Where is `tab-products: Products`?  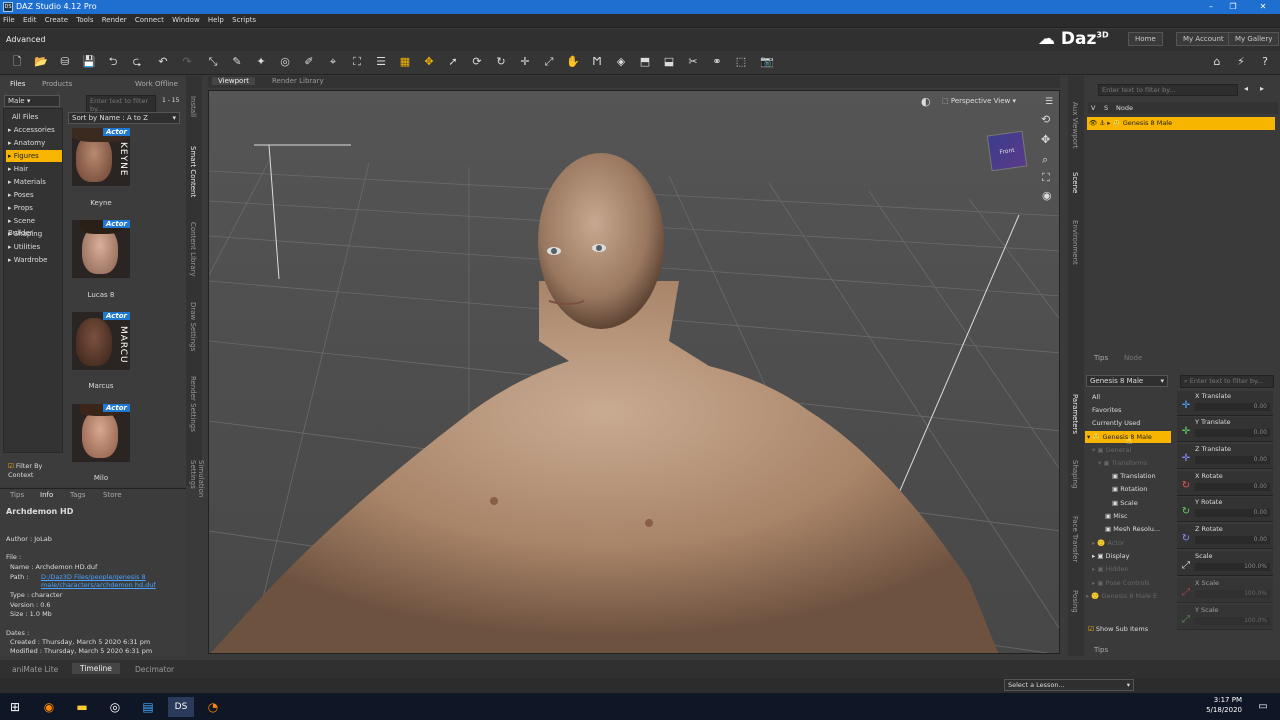
tab-products: Products is located at coordinates (57, 84).